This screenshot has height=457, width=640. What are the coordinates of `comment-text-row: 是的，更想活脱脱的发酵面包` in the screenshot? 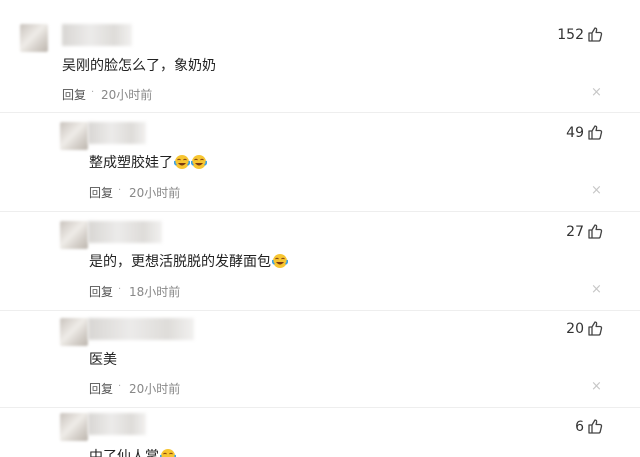 It's located at (188, 261).